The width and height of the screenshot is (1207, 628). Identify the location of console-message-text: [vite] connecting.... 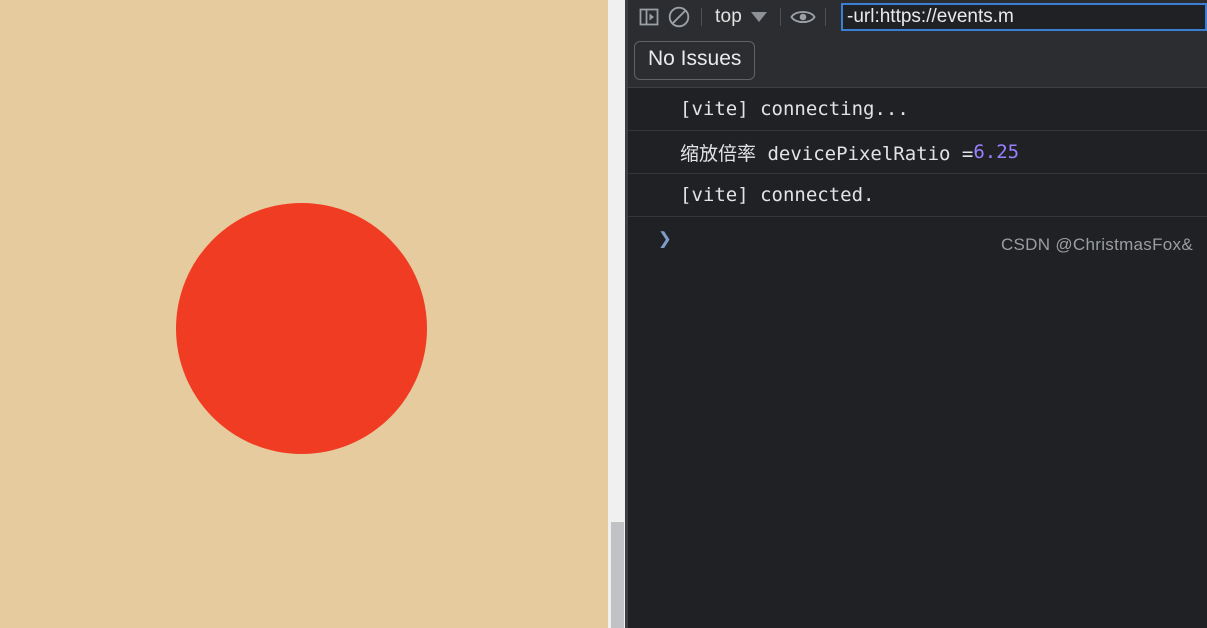
(794, 109).